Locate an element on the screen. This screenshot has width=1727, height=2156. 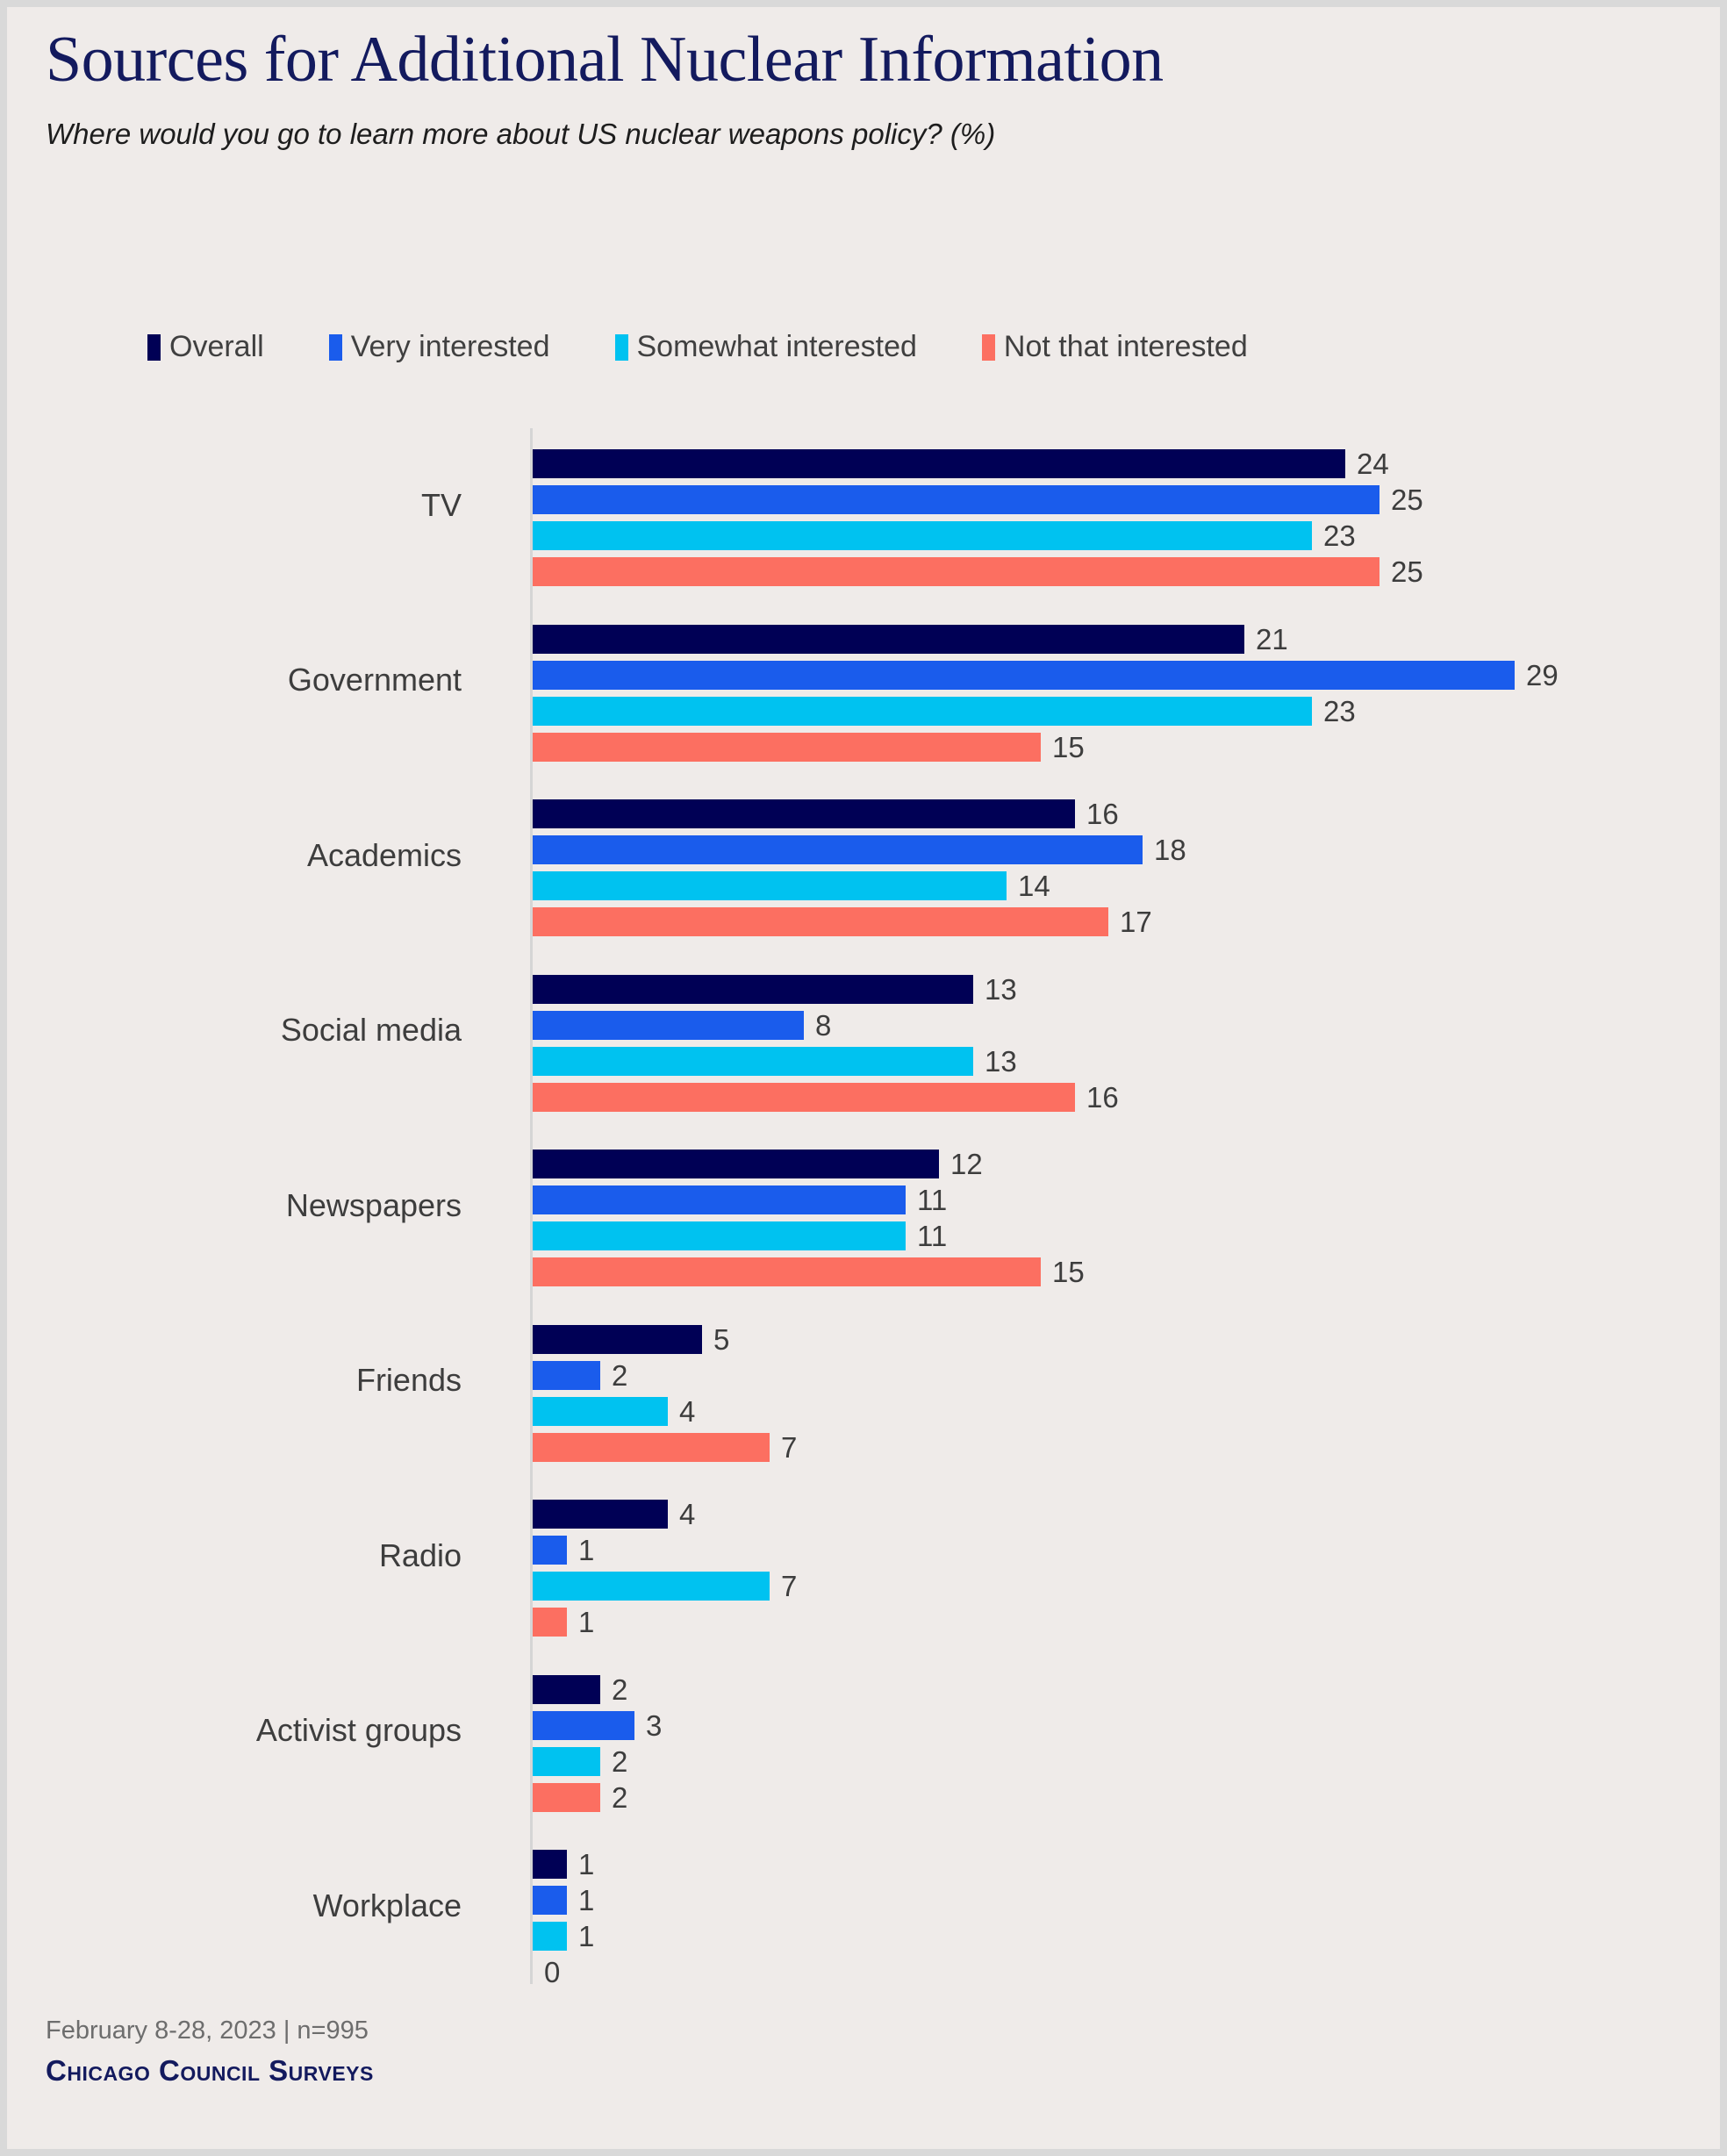
bar-value-label: 2 is located at coordinates (620, 1375).